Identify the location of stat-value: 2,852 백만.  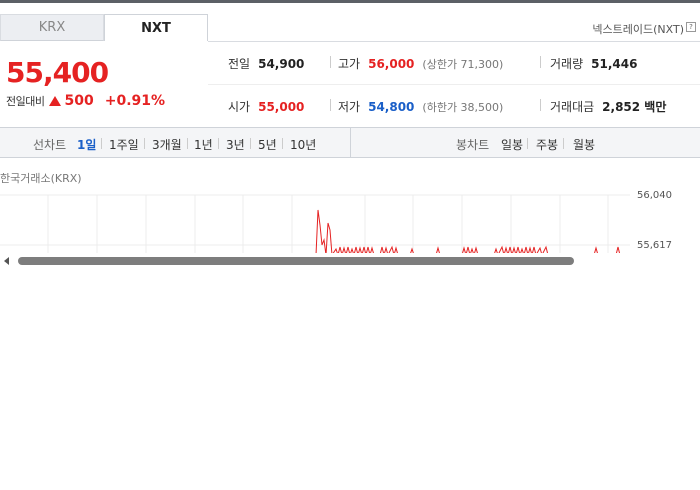
(634, 107).